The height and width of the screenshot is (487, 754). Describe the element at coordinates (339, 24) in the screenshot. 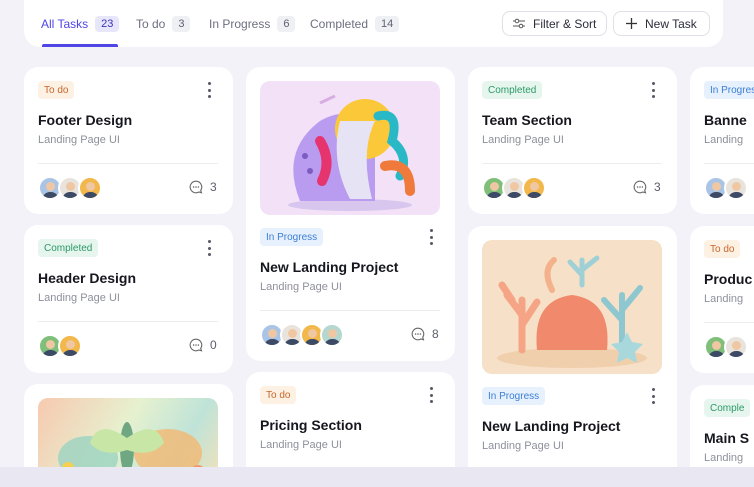

I see `tab-label: Completed` at that location.